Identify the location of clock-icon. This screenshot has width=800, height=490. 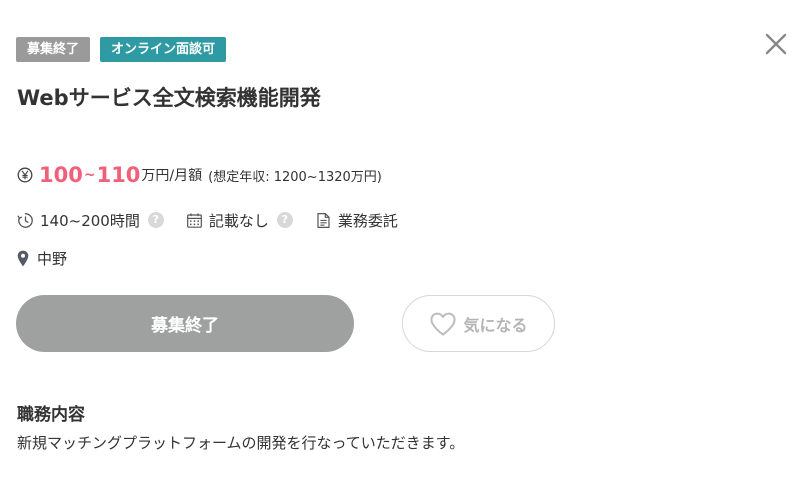
(25, 220).